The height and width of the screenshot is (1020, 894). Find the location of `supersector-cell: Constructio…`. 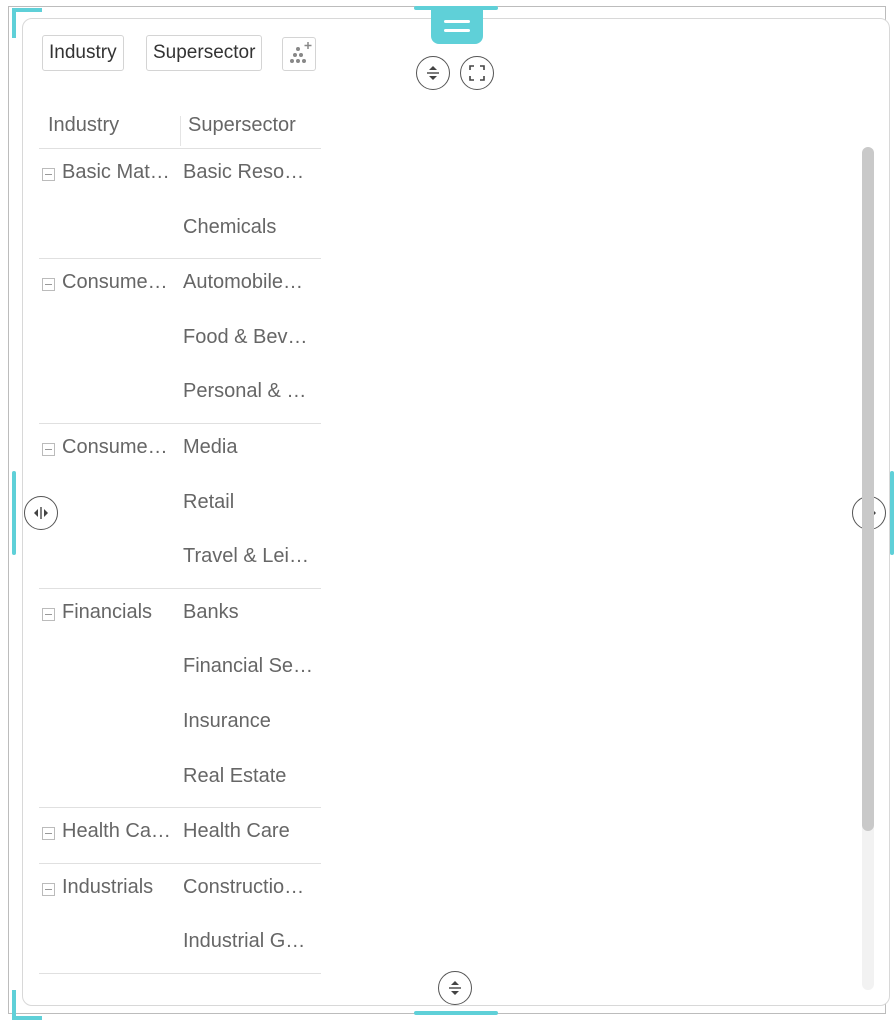

supersector-cell: Constructio… is located at coordinates (244, 886).